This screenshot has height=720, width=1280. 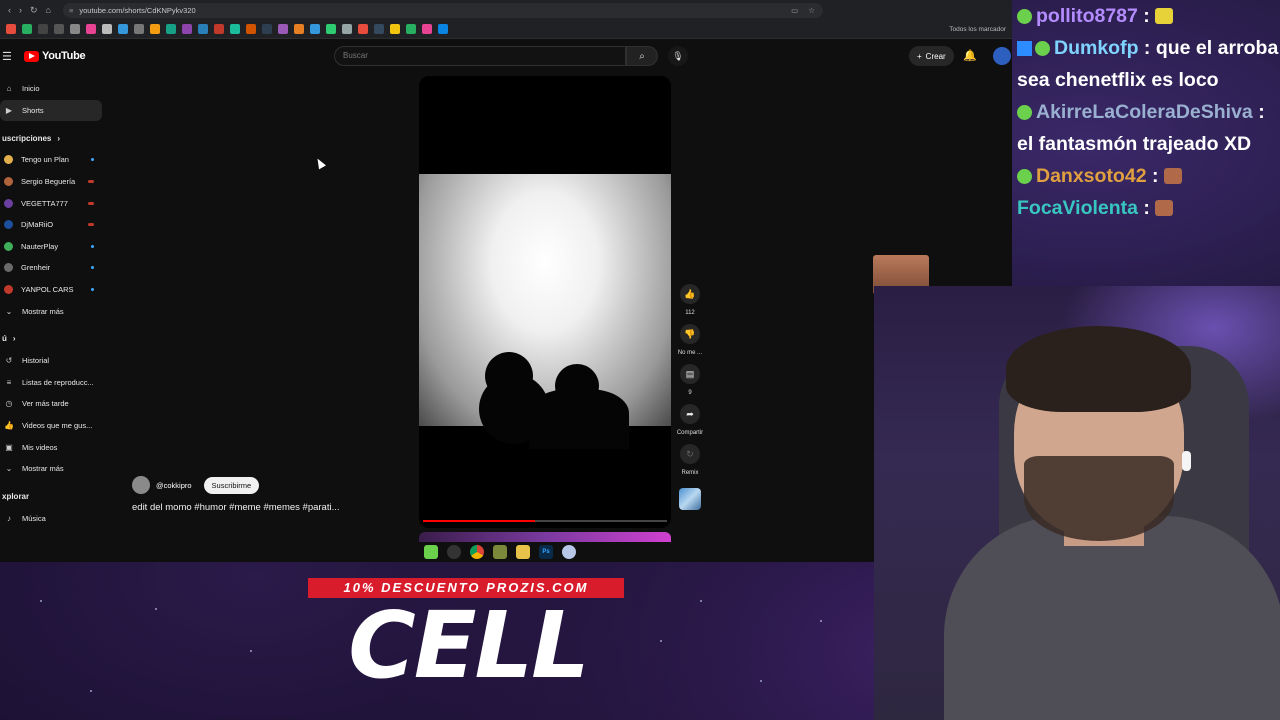 What do you see at coordinates (678, 56) in the screenshot?
I see `voice-search-button: 🎙` at bounding box center [678, 56].